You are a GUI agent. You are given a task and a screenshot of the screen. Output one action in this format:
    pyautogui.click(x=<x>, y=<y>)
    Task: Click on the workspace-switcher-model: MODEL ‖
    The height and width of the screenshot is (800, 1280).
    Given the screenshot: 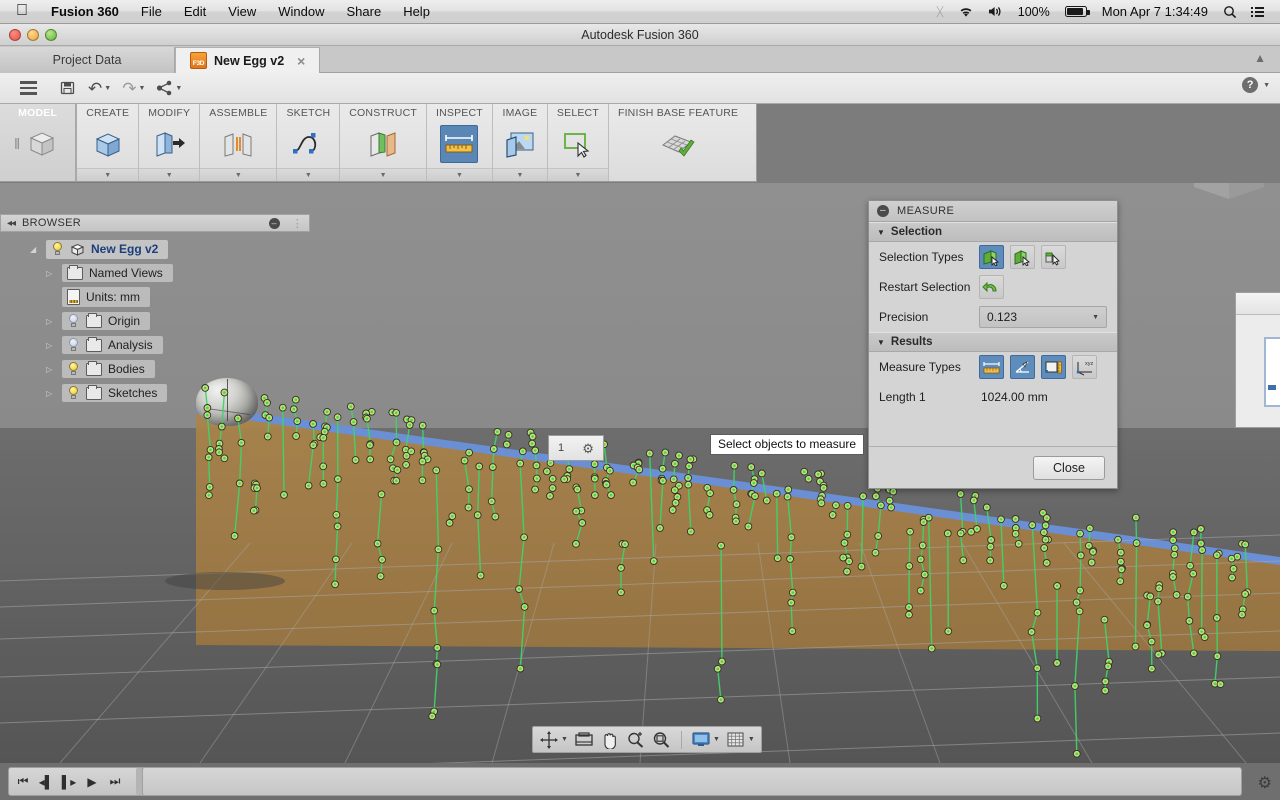 What is the action you would take?
    pyautogui.click(x=39, y=142)
    